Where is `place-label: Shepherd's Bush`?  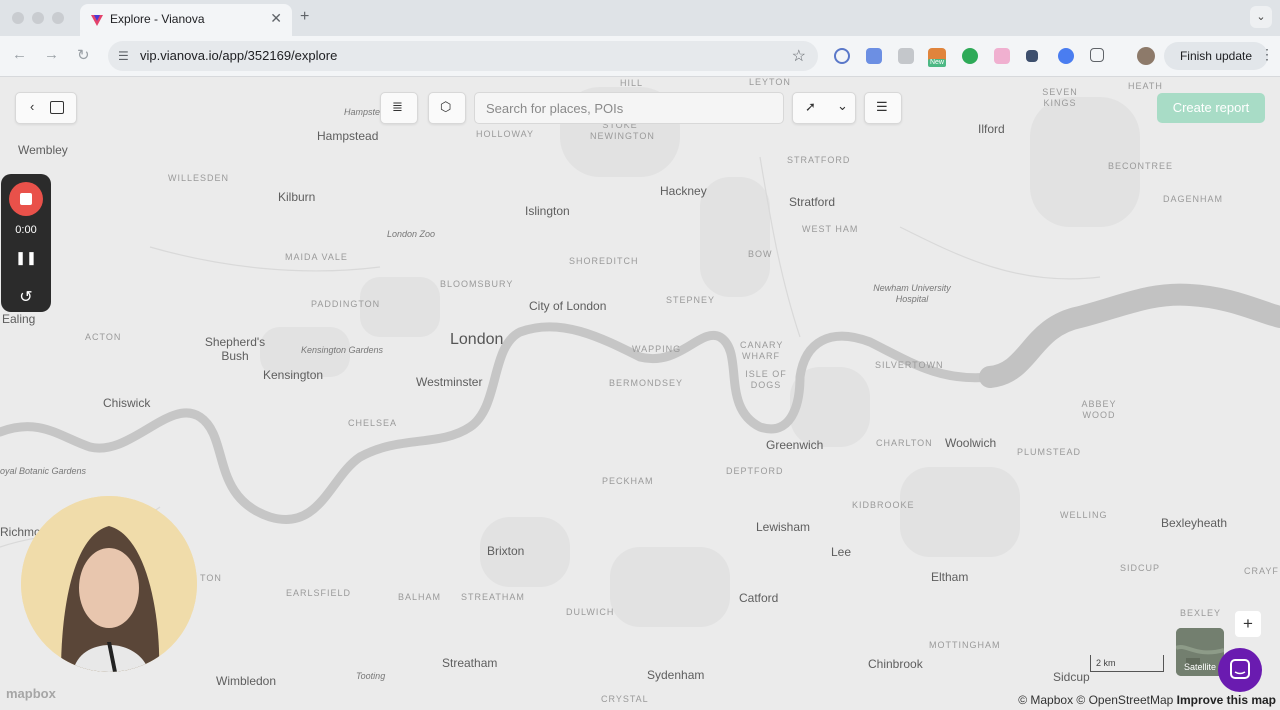 place-label: Shepherd's Bush is located at coordinates (235, 349).